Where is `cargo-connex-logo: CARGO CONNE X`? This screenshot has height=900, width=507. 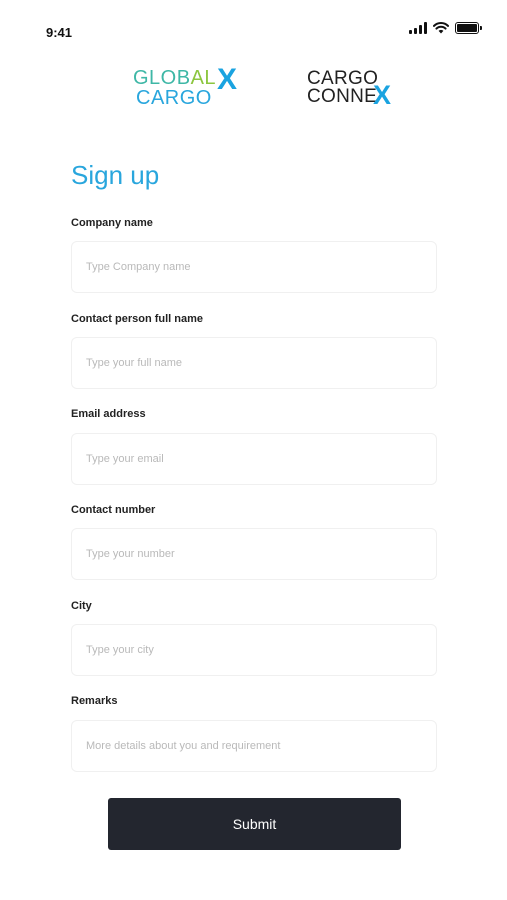
cargo-connex-logo: CARGO CONNE X is located at coordinates (349, 89).